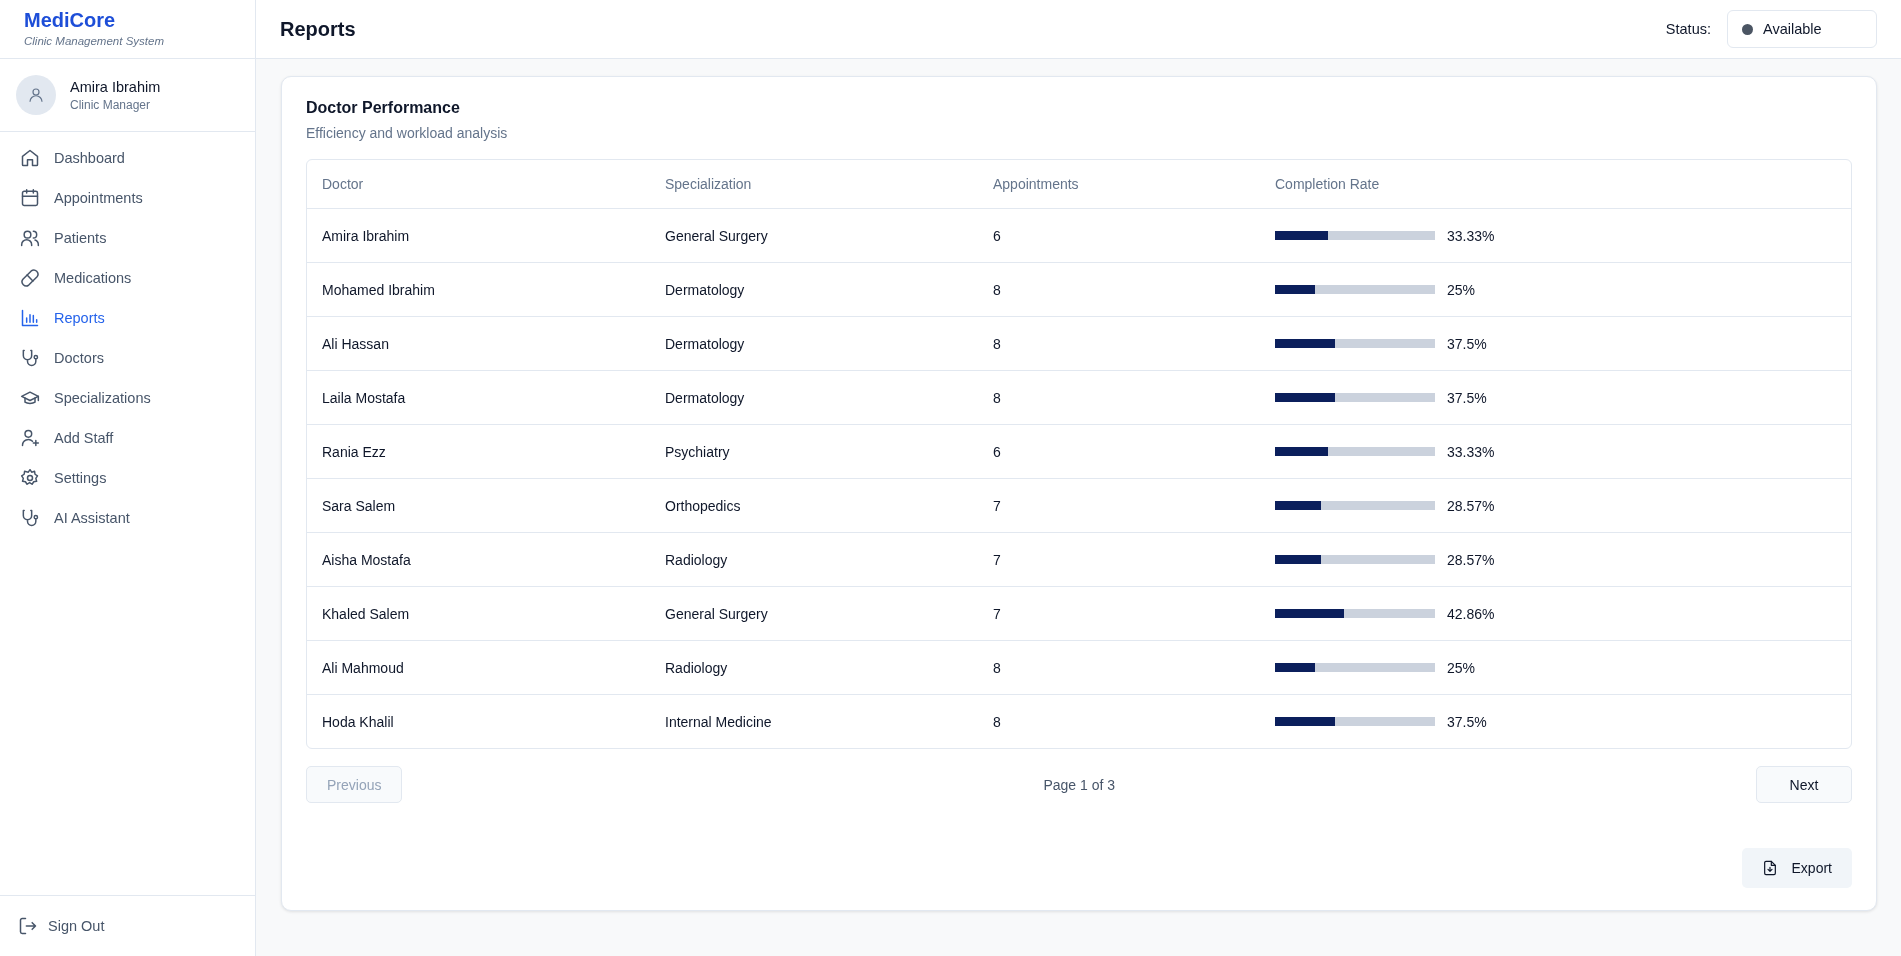 The width and height of the screenshot is (1901, 956). I want to click on card-title: Doctor Performance, so click(383, 108).